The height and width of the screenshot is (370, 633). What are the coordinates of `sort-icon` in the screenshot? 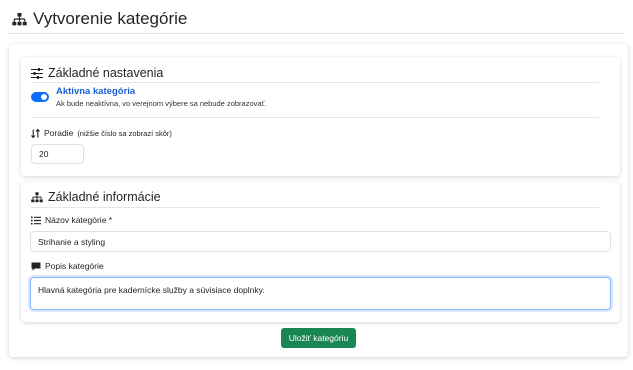 It's located at (35, 133).